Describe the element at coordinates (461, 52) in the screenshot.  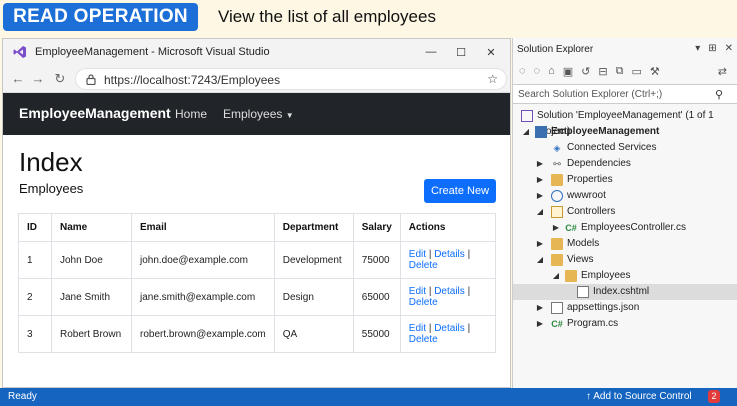
I see `maximize-icon: ☐` at that location.